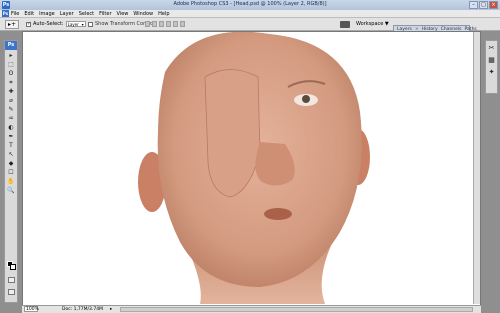 This screenshot has width=500, height=313. What do you see at coordinates (492, 48) in the screenshot?
I see `tool-presets-icon: ✂` at bounding box center [492, 48].